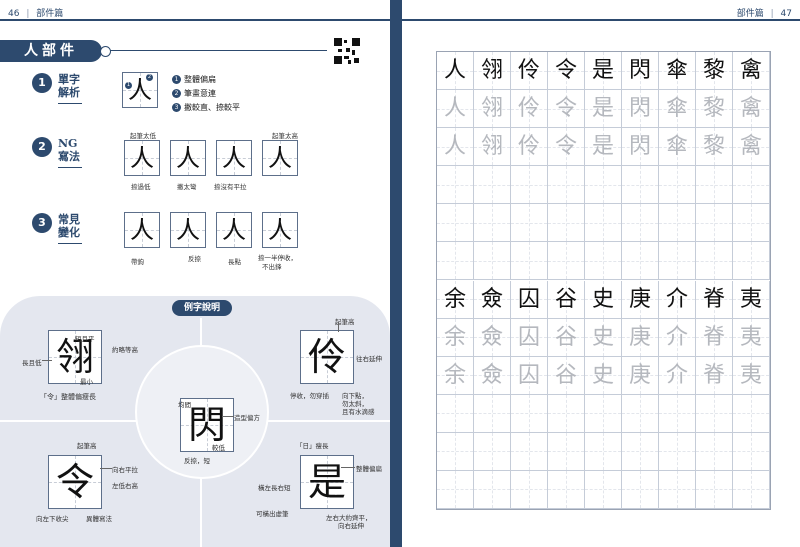  I want to click on left-header-rule, so click(195, 20).